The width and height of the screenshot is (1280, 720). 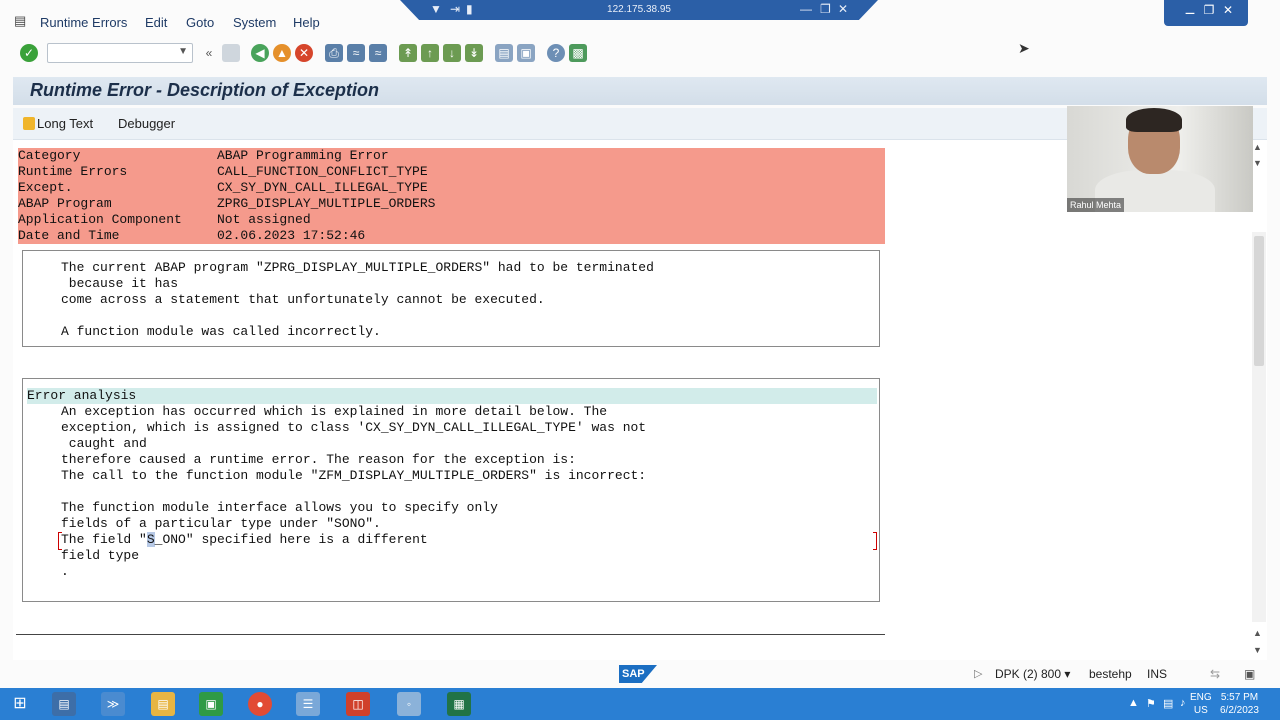 I want to click on remote-desktop-bar: ▼ ⇥ ▮ 122.175.38.95 — ❐ ✕, so click(x=639, y=10).